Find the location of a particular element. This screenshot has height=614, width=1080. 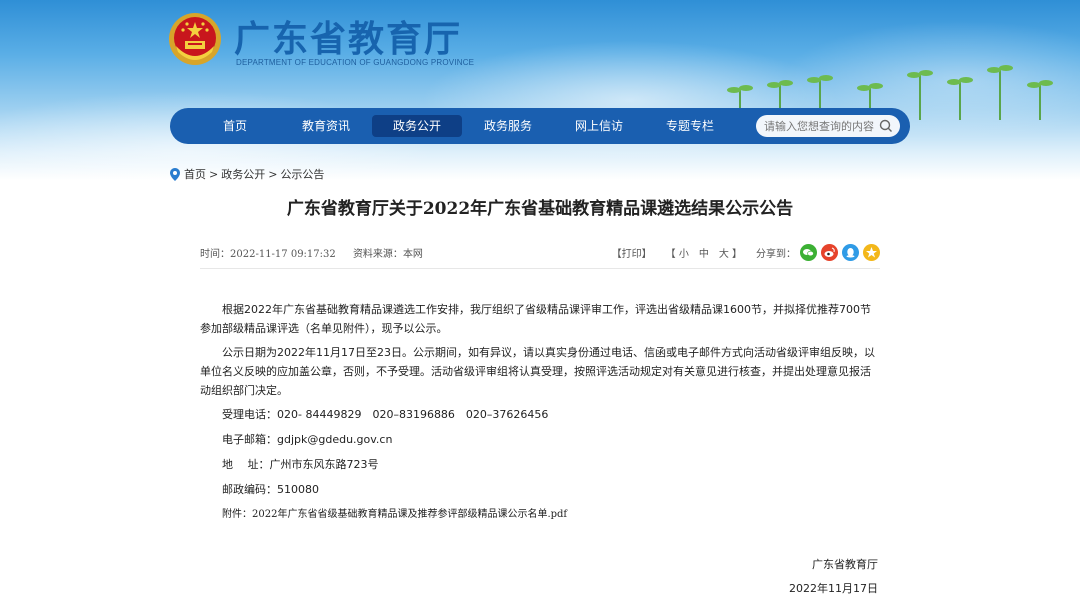

nav-item-online-petition: 网上信访 is located at coordinates (599, 126).